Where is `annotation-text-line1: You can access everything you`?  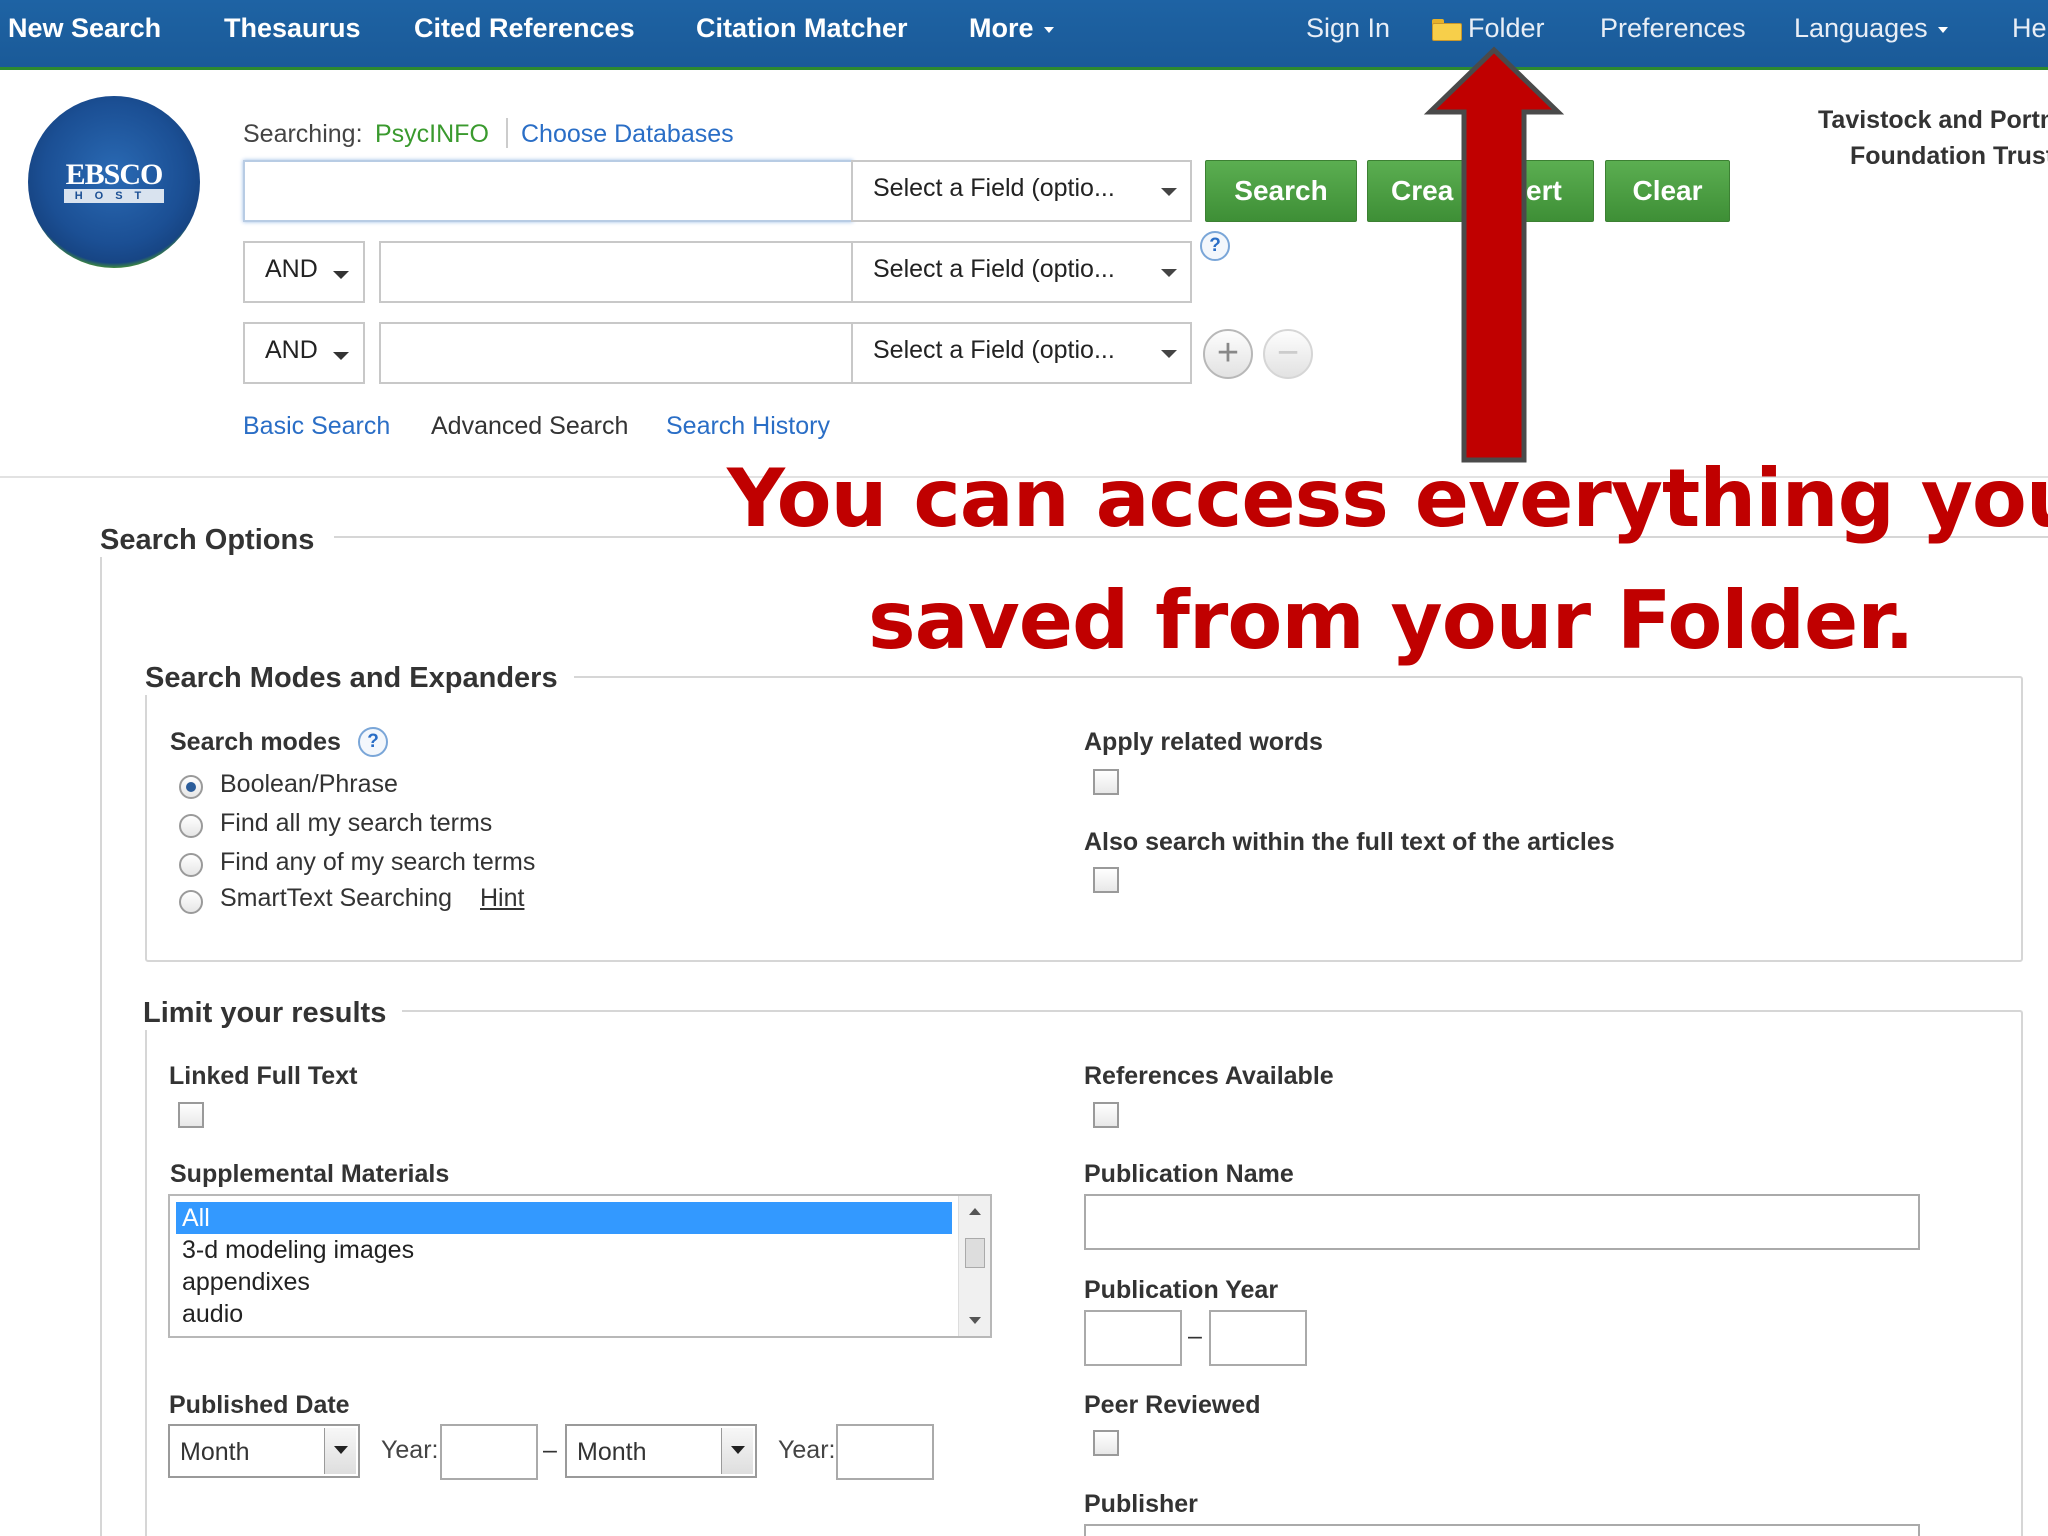
annotation-text-line1: You can access everything you is located at coordinates (1387, 498).